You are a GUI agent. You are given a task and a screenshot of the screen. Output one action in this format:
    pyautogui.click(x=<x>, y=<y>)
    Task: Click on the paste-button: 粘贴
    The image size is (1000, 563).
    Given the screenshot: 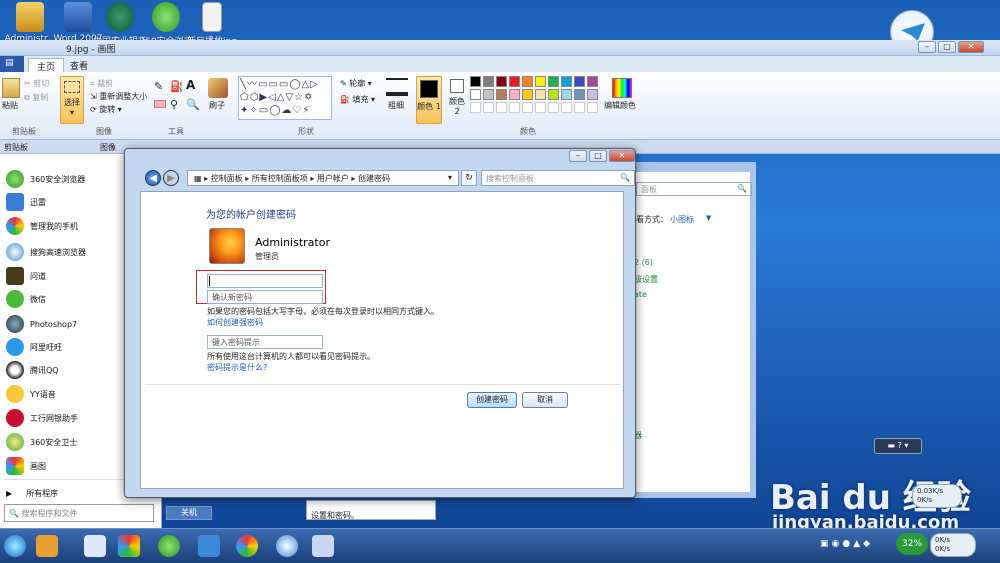 What is the action you would take?
    pyautogui.click(x=10, y=105)
    